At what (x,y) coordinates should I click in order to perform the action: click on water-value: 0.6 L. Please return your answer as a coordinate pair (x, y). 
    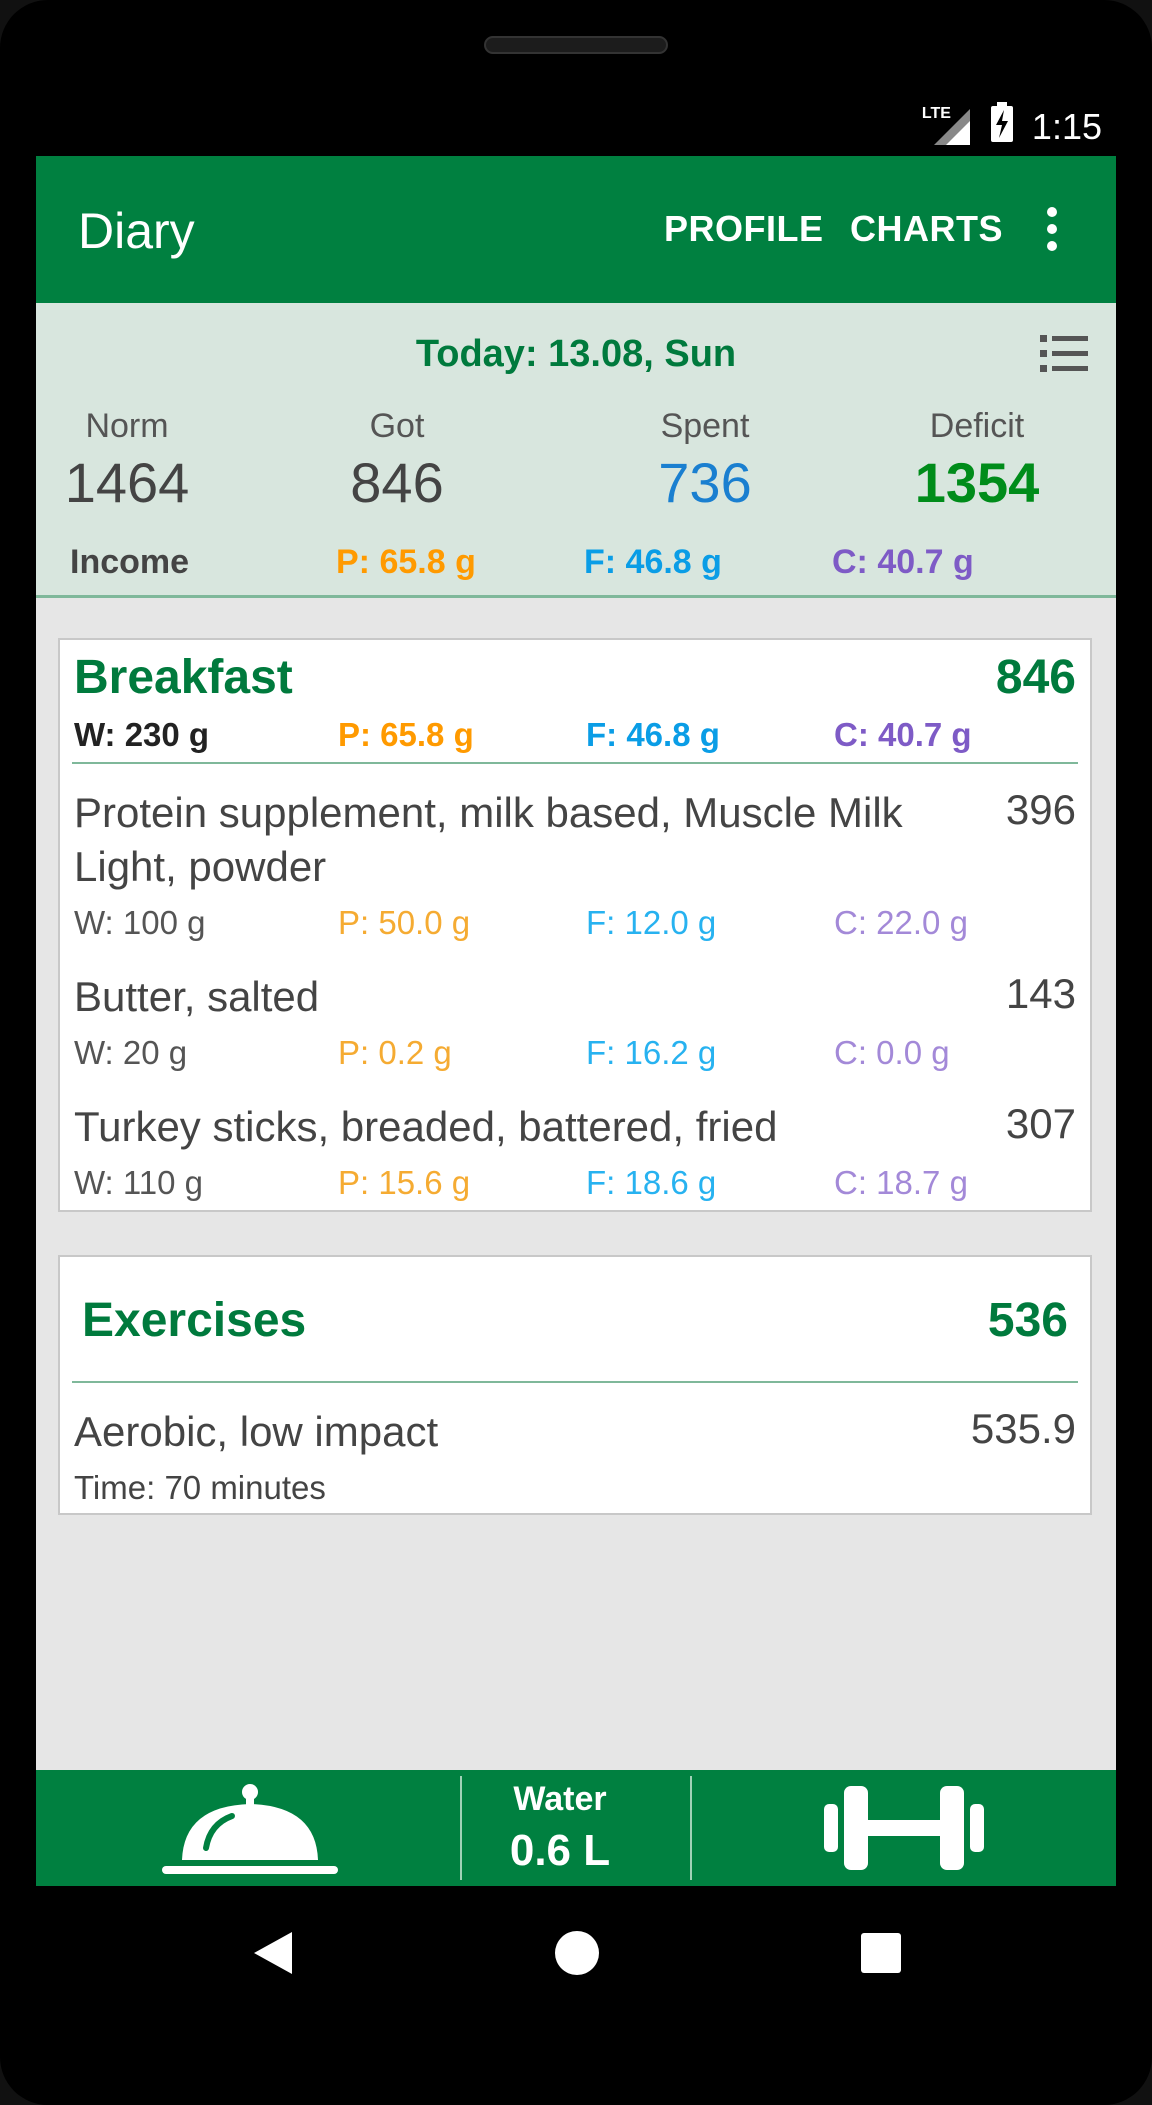
    Looking at the image, I should click on (560, 1850).